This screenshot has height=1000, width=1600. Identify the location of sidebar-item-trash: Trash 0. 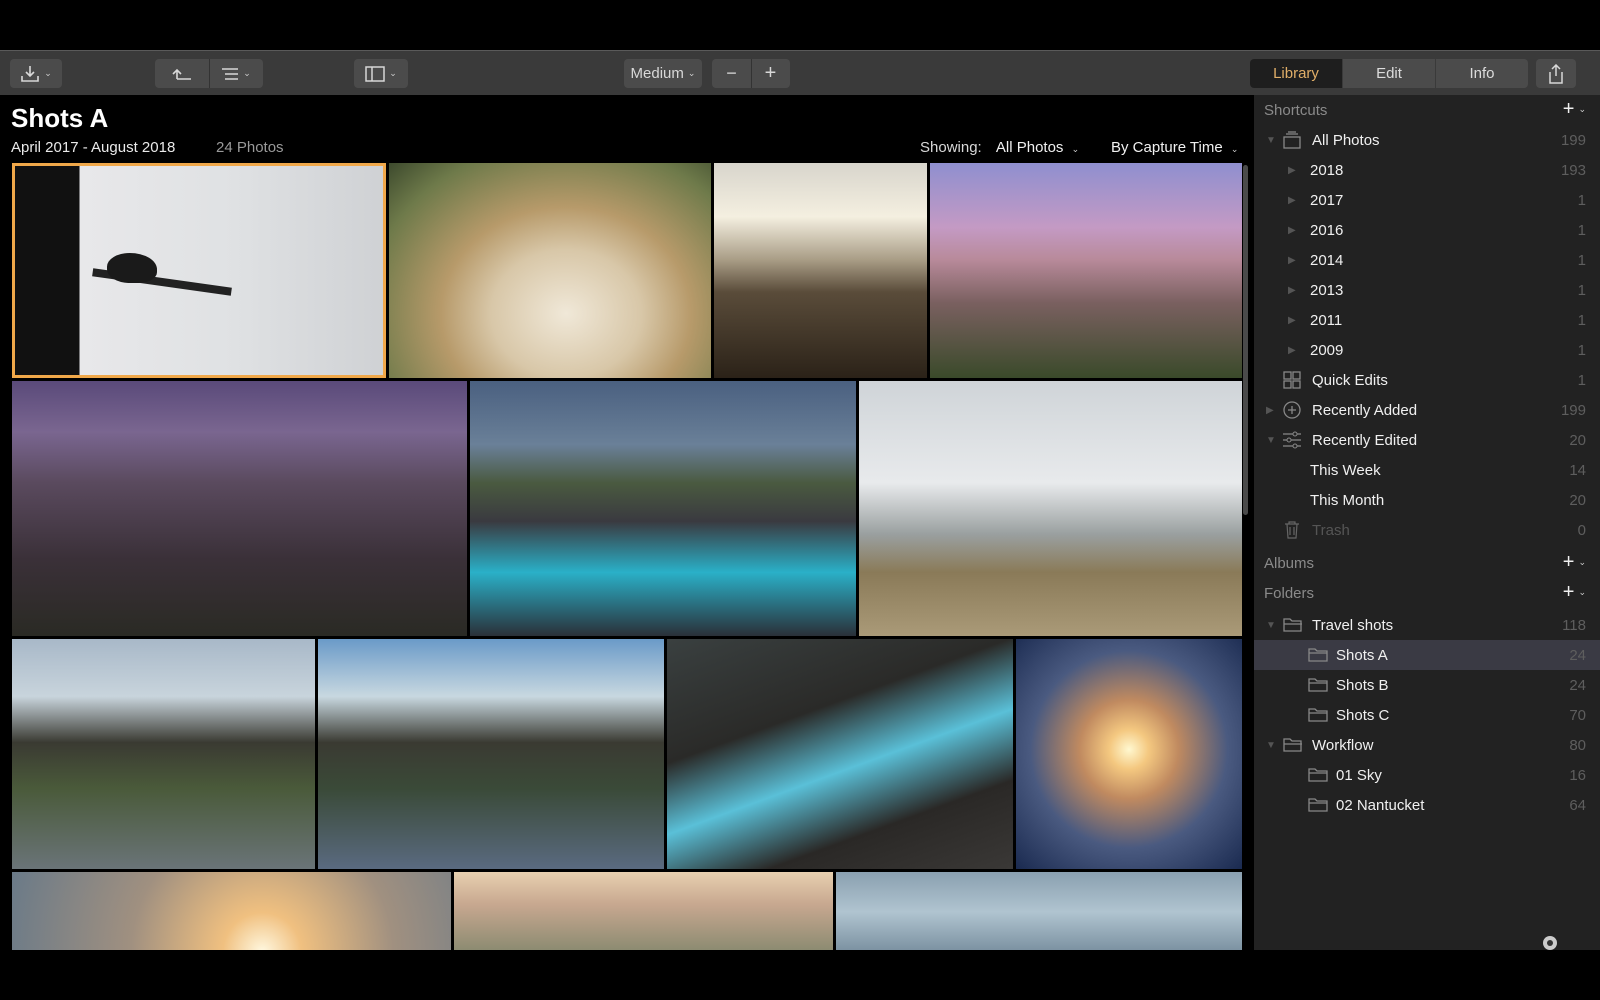
(1427, 530).